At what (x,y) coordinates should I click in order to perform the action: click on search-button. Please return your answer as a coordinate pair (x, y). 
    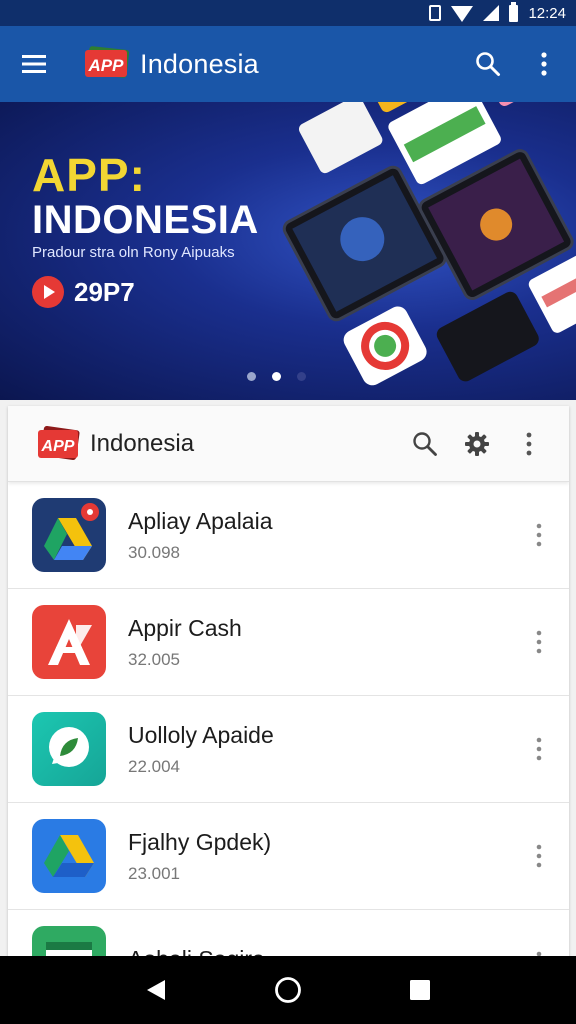
    Looking at the image, I should click on (488, 64).